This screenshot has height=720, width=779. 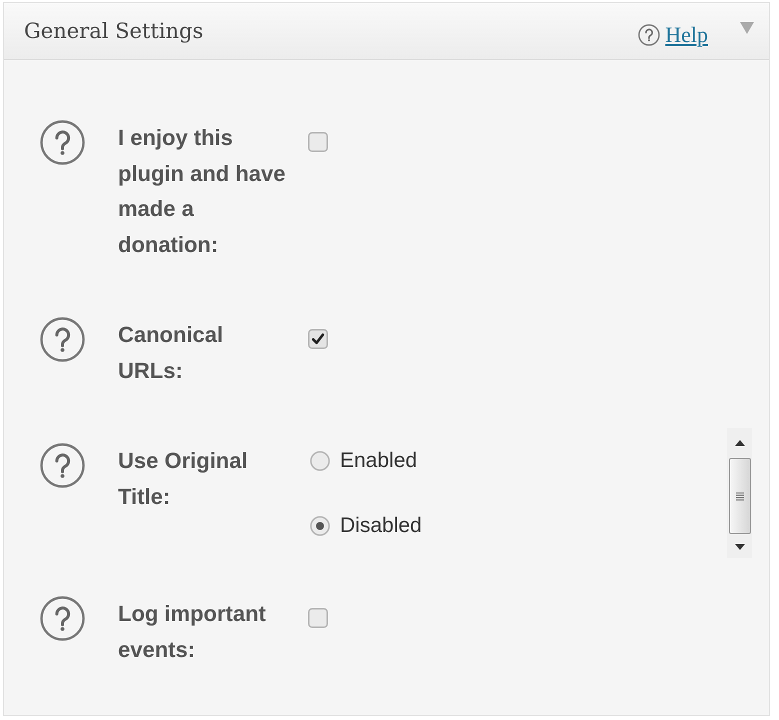 What do you see at coordinates (739, 443) in the screenshot?
I see `scroll-up-arrow-icon` at bounding box center [739, 443].